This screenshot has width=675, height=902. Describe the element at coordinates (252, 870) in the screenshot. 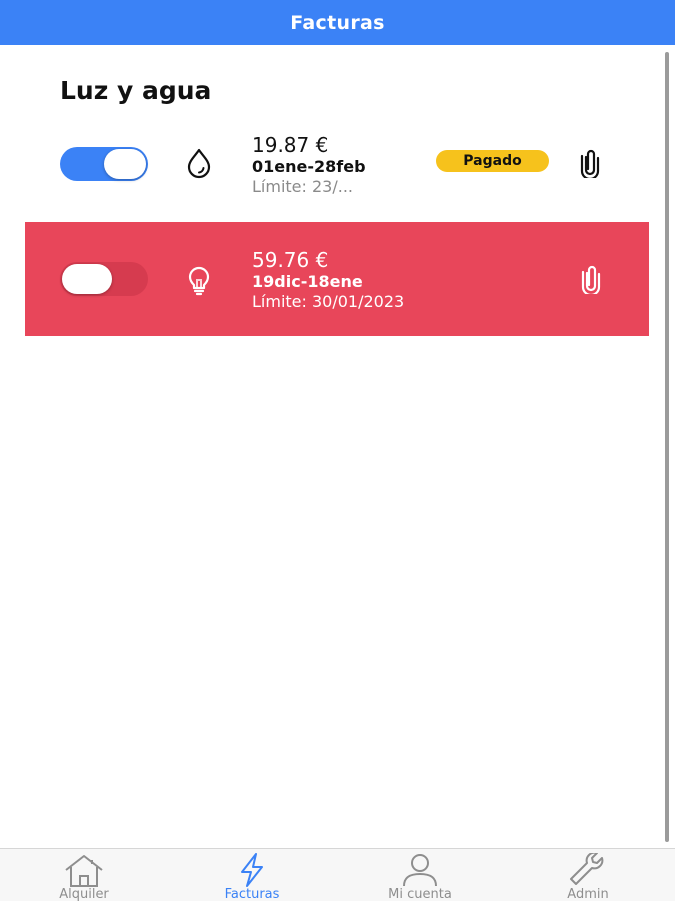

I see `lightning-icon` at that location.